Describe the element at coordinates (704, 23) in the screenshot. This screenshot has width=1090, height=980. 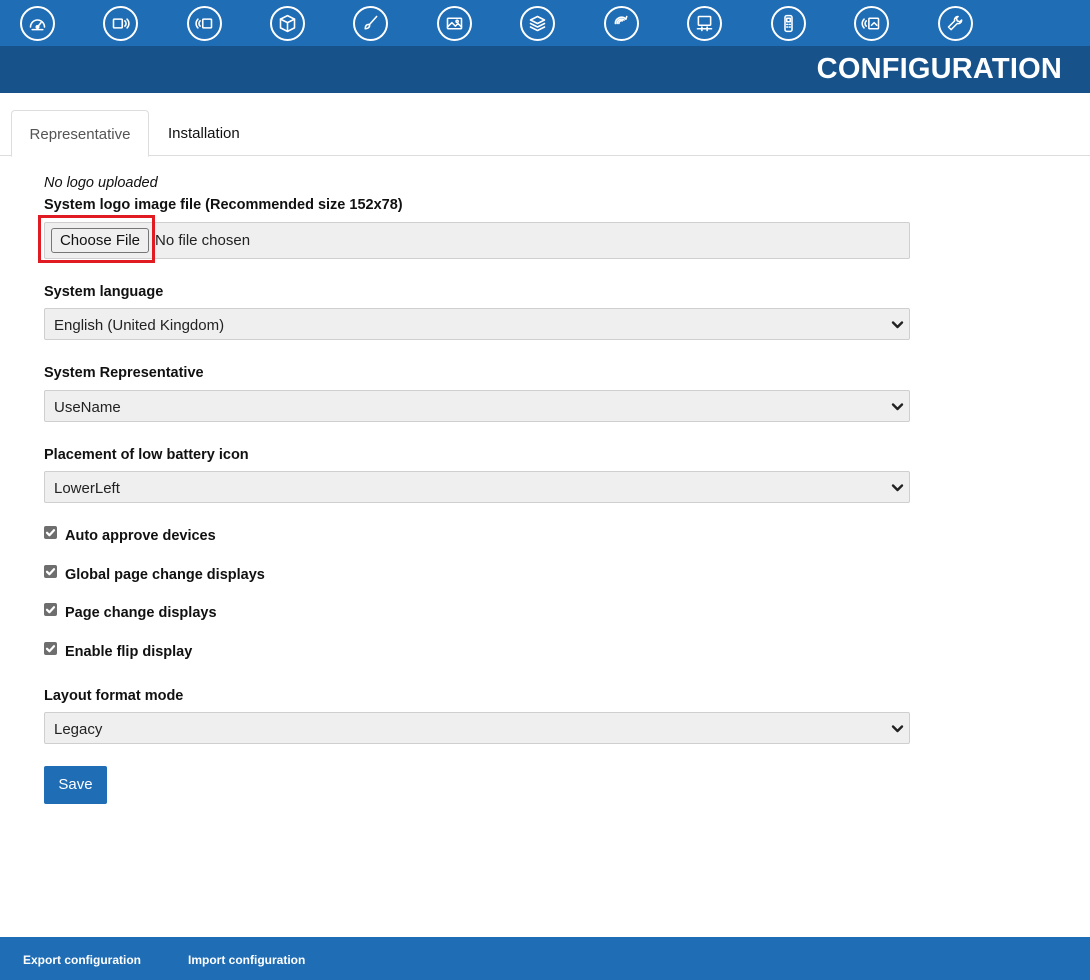
I see `monitor-4k-icon` at that location.